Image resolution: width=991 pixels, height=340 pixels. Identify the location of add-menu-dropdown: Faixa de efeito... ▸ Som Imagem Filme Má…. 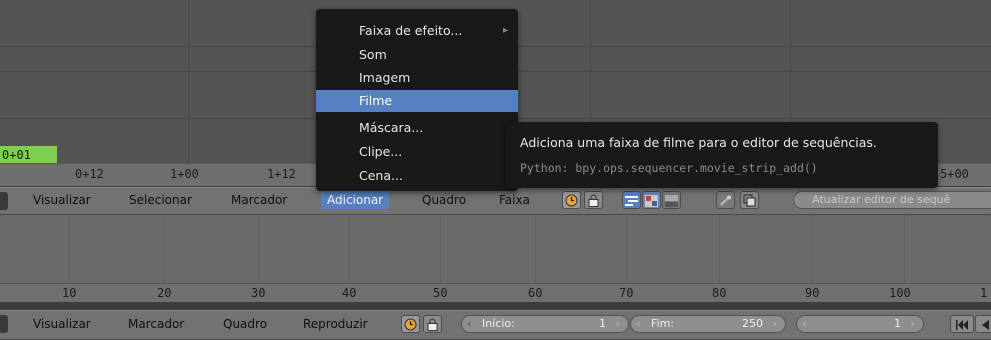
(417, 100).